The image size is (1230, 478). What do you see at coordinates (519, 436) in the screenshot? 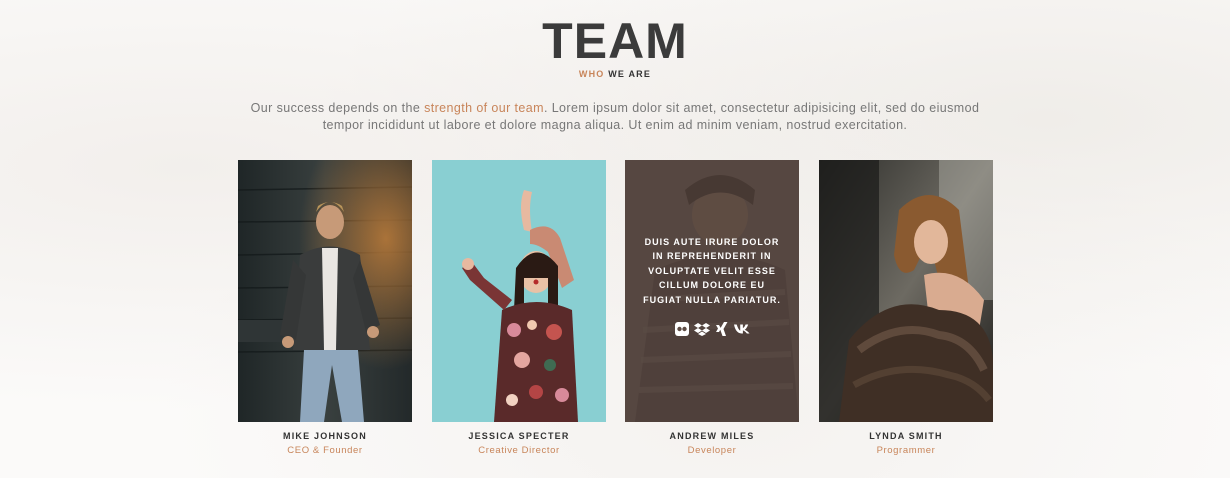
I see `member-name: JESSICA SPECTER` at bounding box center [519, 436].